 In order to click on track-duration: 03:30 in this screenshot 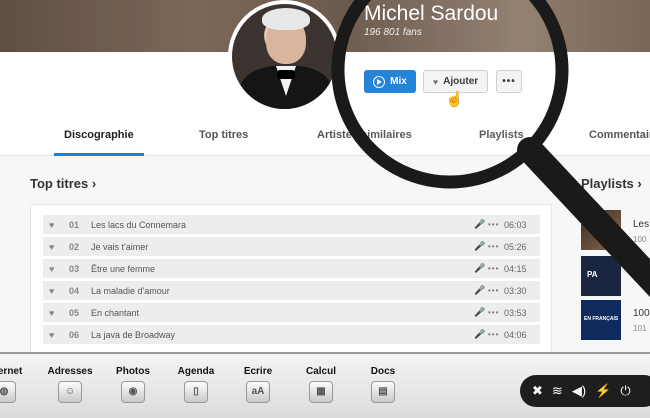, I will do `click(515, 290)`.